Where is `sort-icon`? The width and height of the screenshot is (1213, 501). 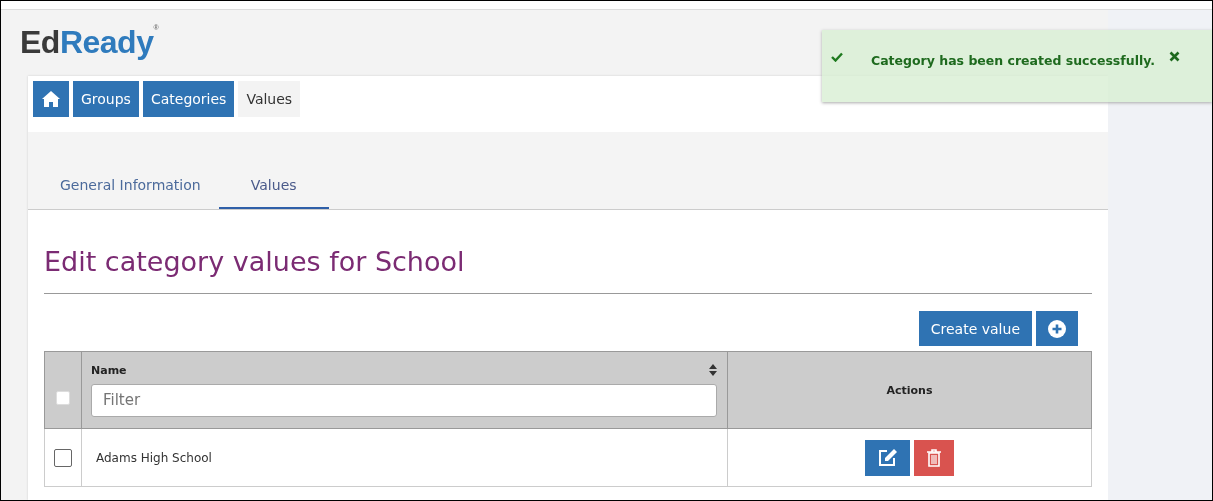
sort-icon is located at coordinates (713, 370).